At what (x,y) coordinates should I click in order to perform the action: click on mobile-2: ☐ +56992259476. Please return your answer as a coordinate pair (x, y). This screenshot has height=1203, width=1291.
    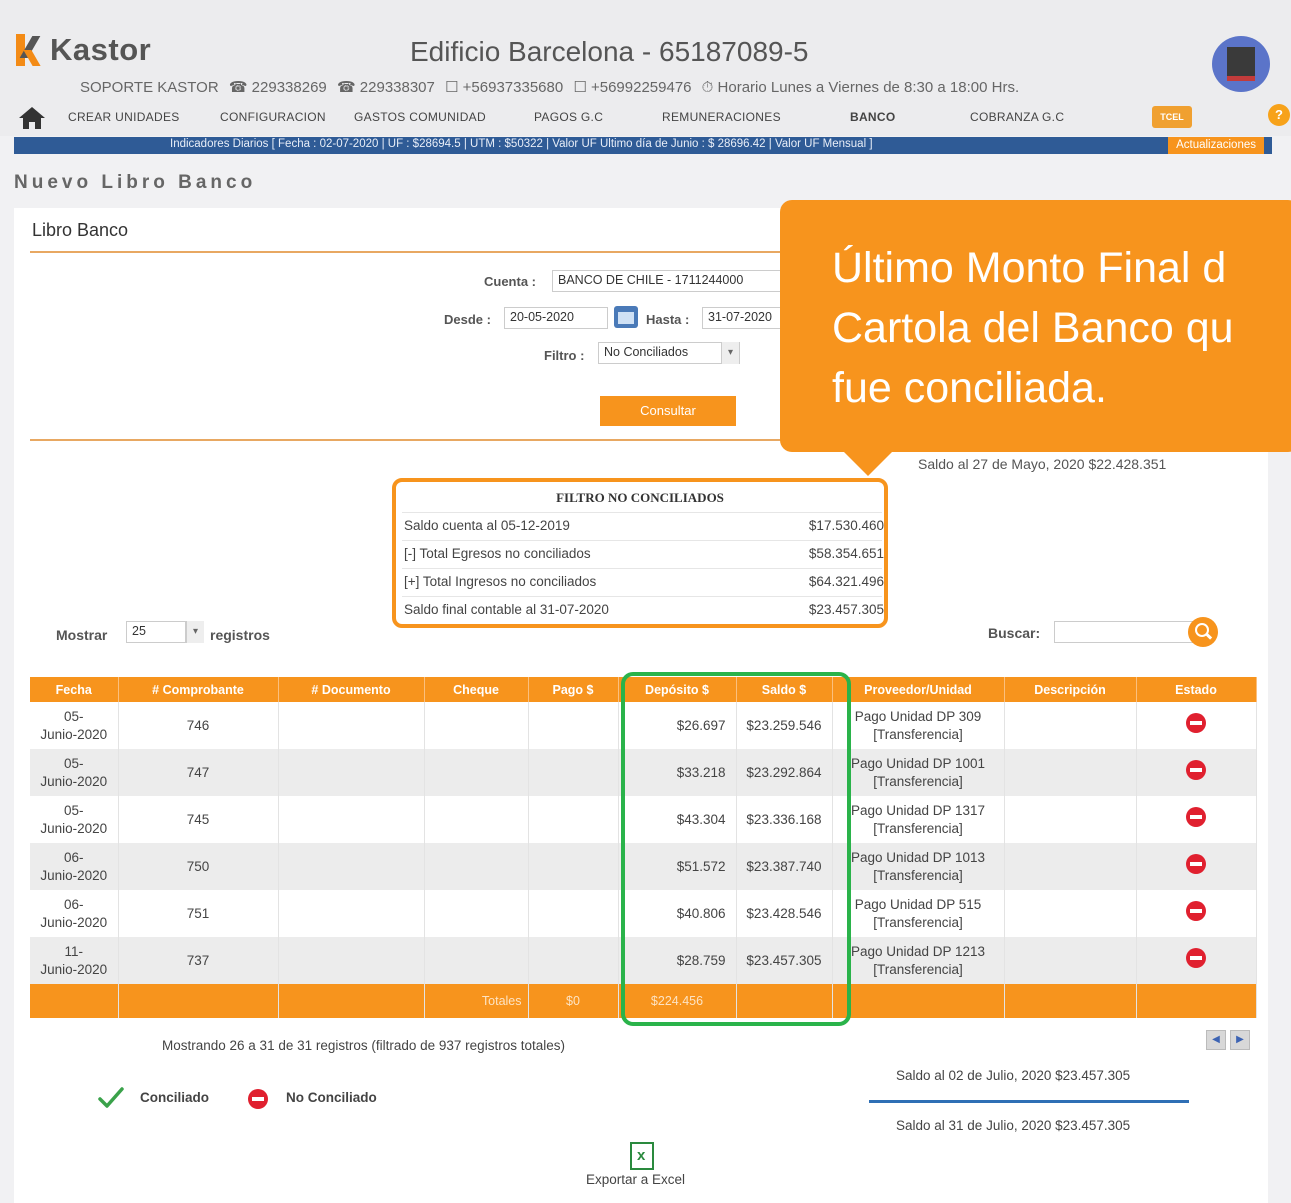
    Looking at the image, I should click on (632, 87).